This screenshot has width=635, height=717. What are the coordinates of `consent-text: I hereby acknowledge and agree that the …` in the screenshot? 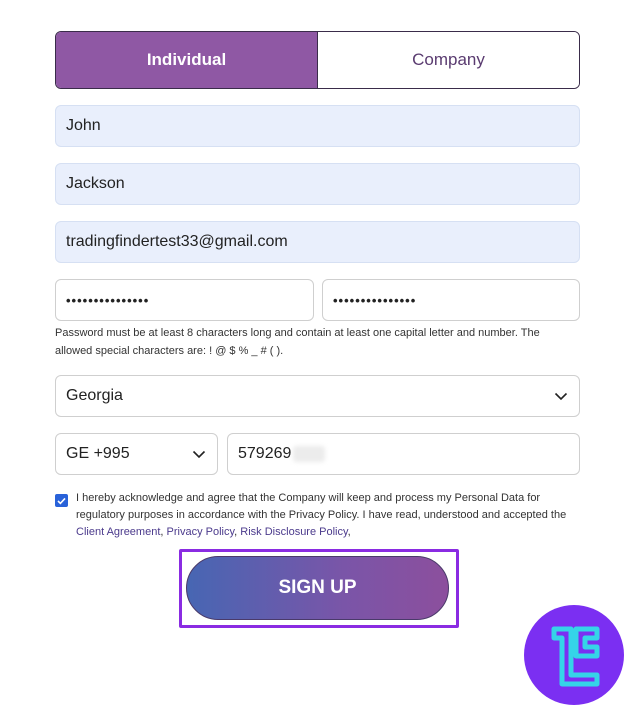 It's located at (328, 515).